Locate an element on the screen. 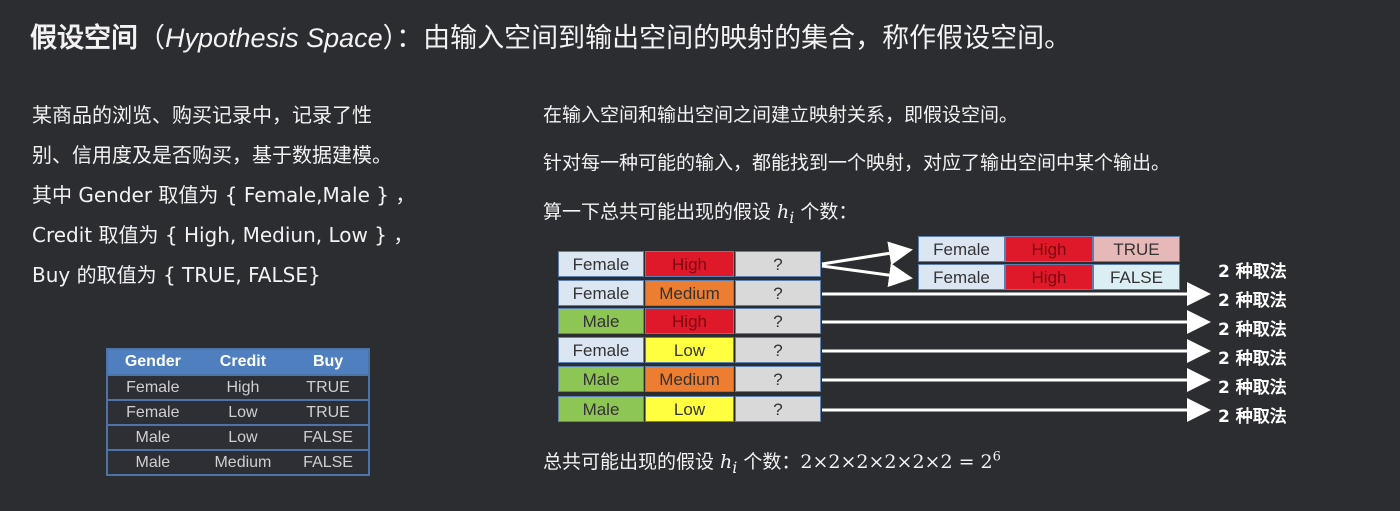 This screenshot has height=511, width=1400. diagram-cell: FALSE is located at coordinates (1136, 277).